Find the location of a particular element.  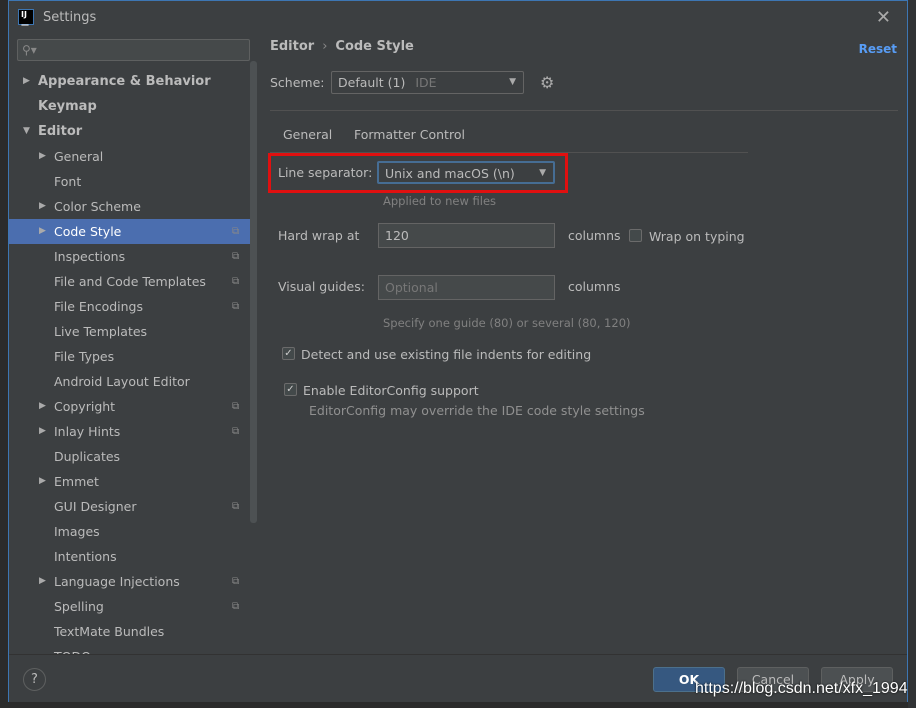

title-bar: IJ — Settings ✕ is located at coordinates (458, 17).